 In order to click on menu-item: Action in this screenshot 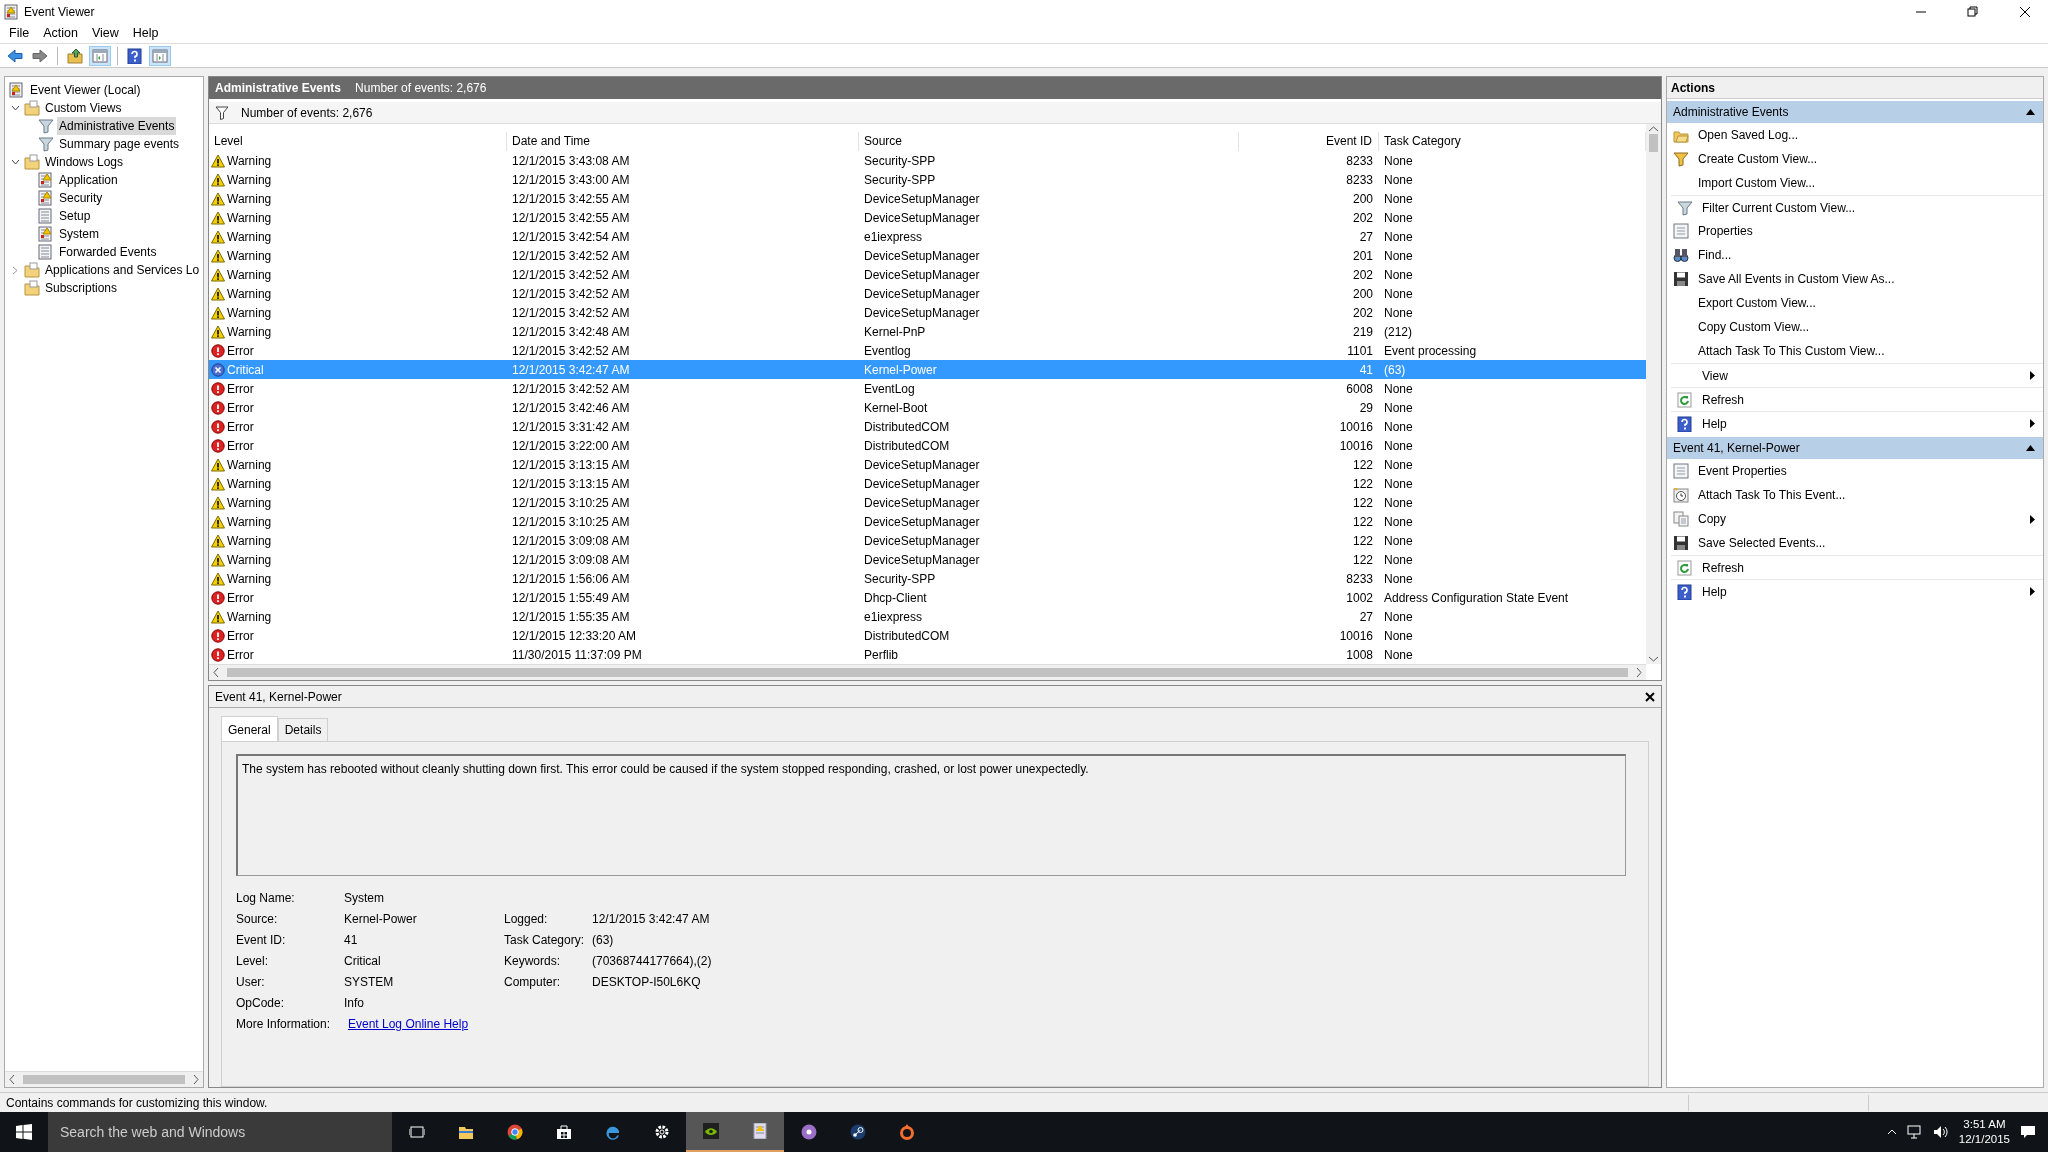, I will do `click(60, 33)`.